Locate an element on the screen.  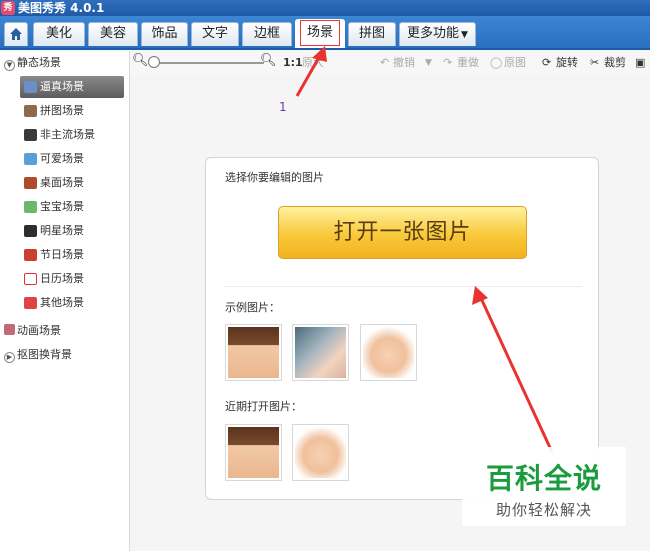
undo-button: 撤销 is located at coordinates (404, 63).